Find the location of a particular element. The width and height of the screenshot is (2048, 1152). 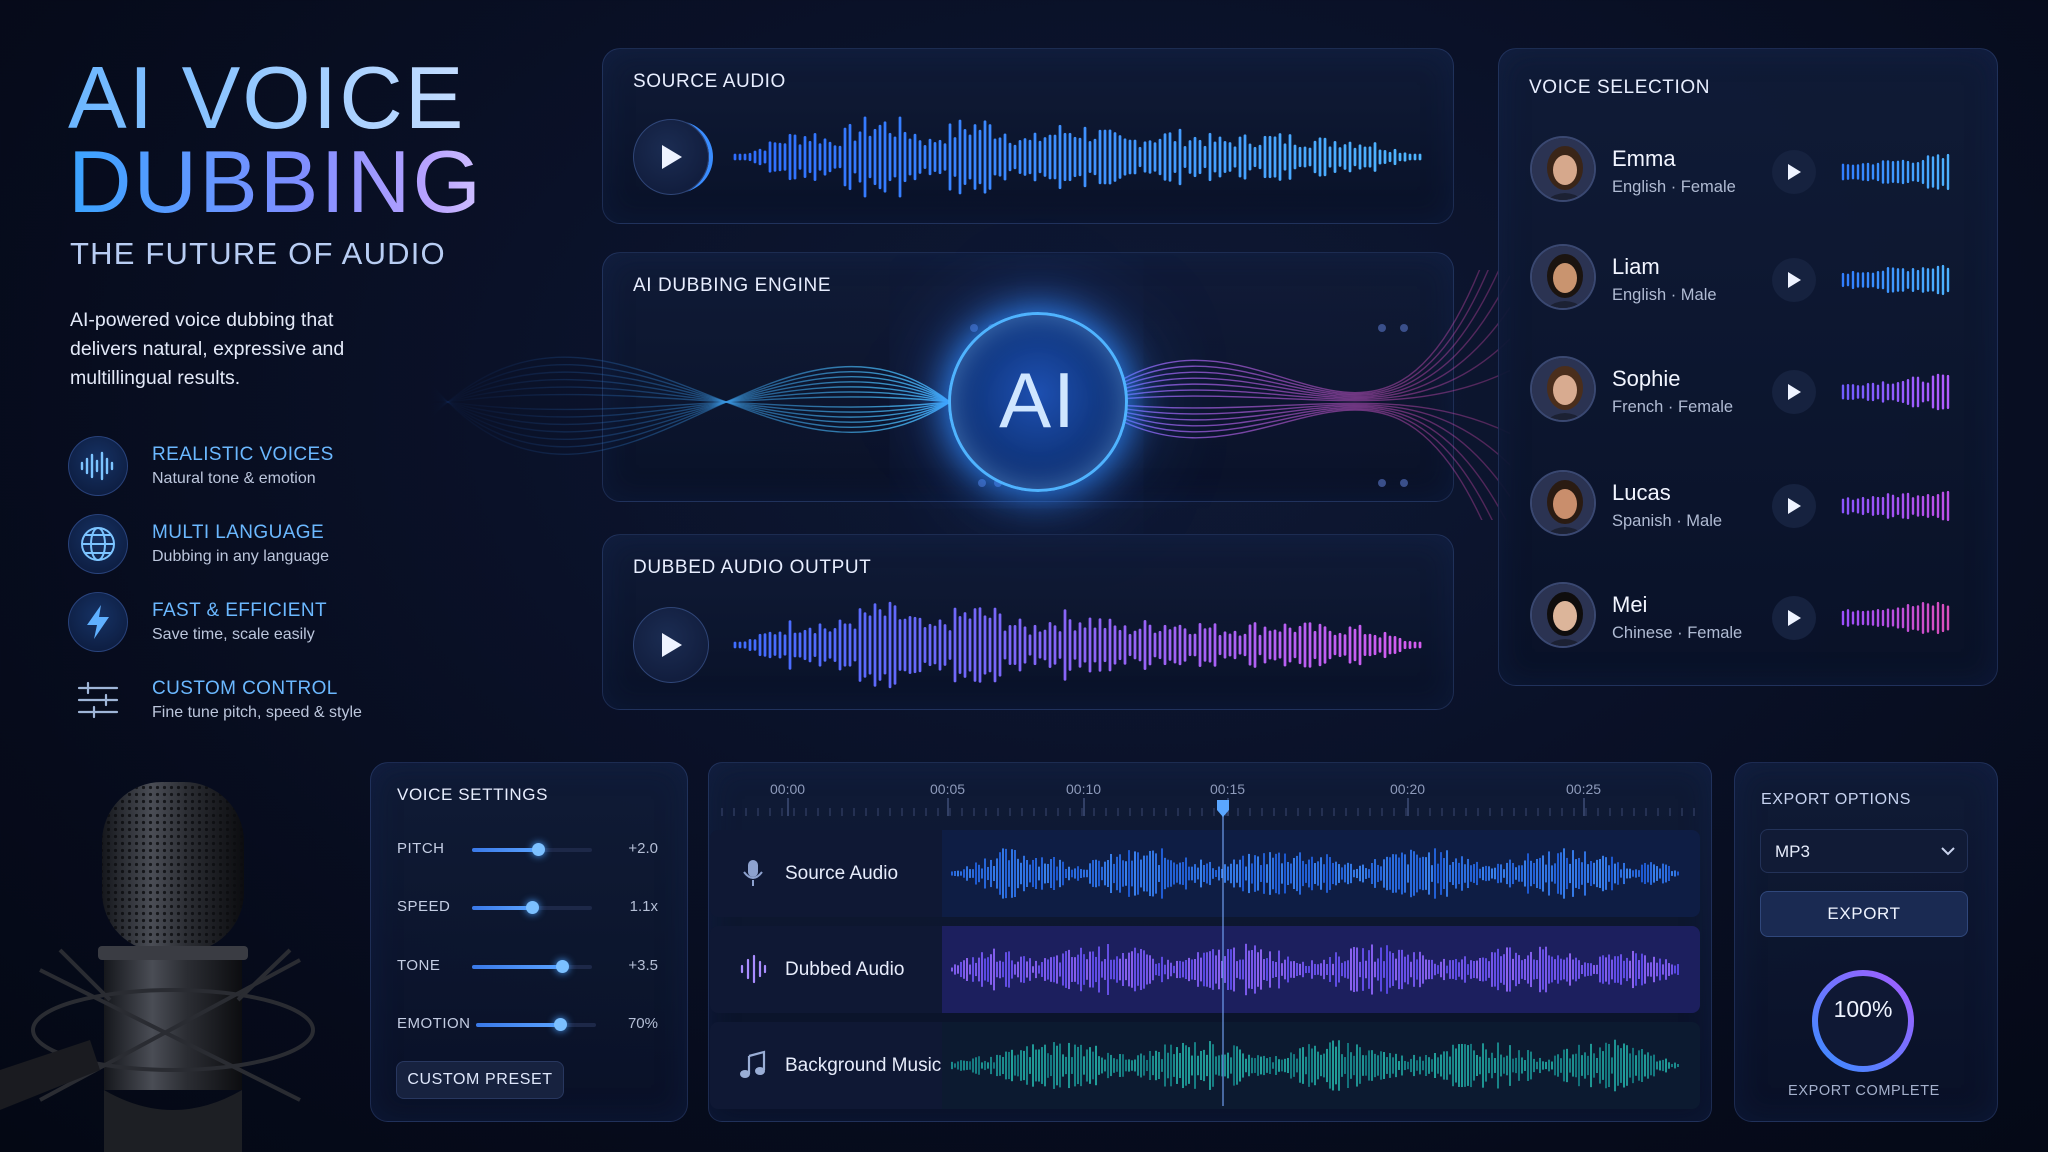

dubbed-play-button is located at coordinates (671, 645).